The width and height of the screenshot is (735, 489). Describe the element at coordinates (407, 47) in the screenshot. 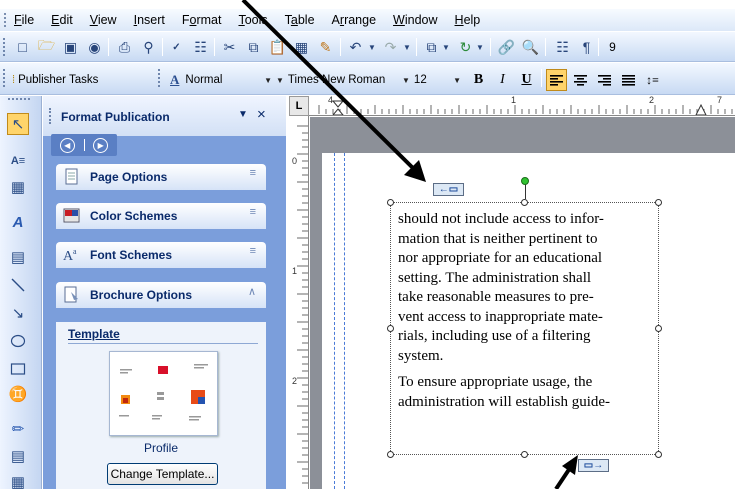

I see `redo-dropdown-icon: ▼` at that location.